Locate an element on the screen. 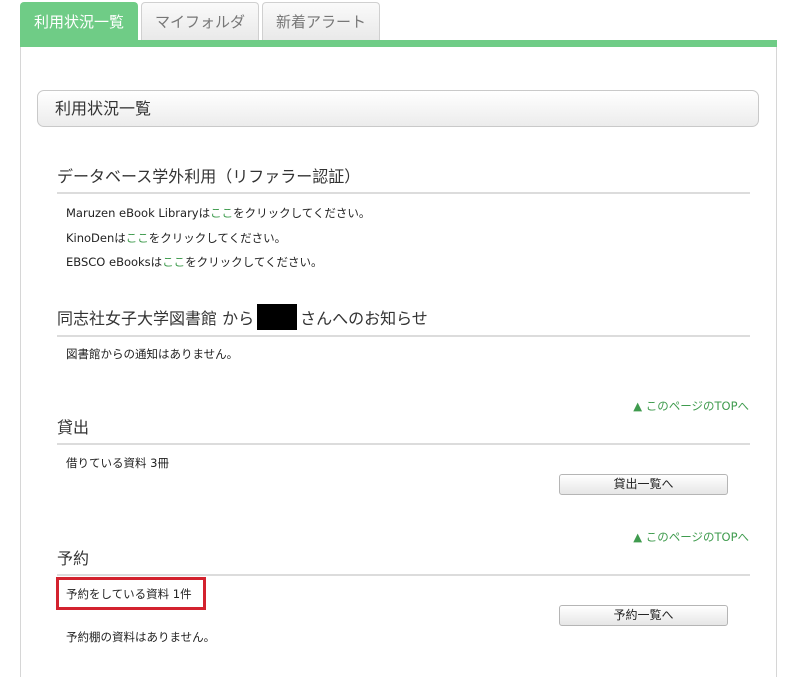 This screenshot has width=800, height=677. section-heading-reserve: 予約 is located at coordinates (403, 560).